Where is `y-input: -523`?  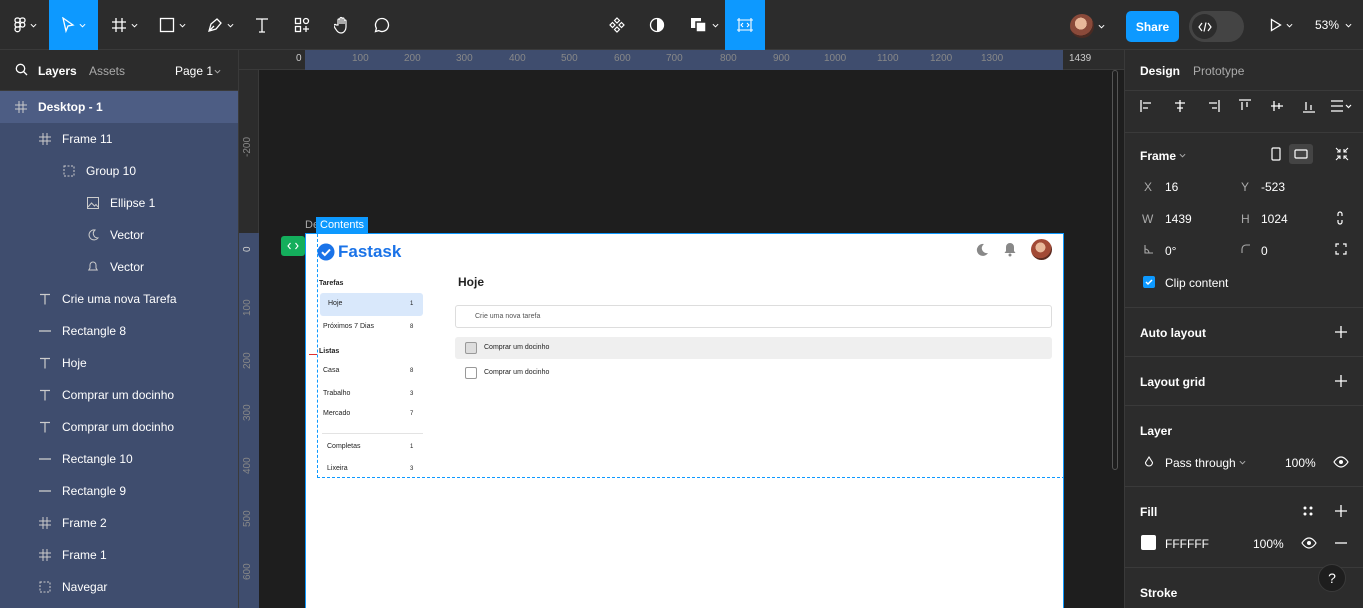
y-input: -523 is located at coordinates (1273, 187).